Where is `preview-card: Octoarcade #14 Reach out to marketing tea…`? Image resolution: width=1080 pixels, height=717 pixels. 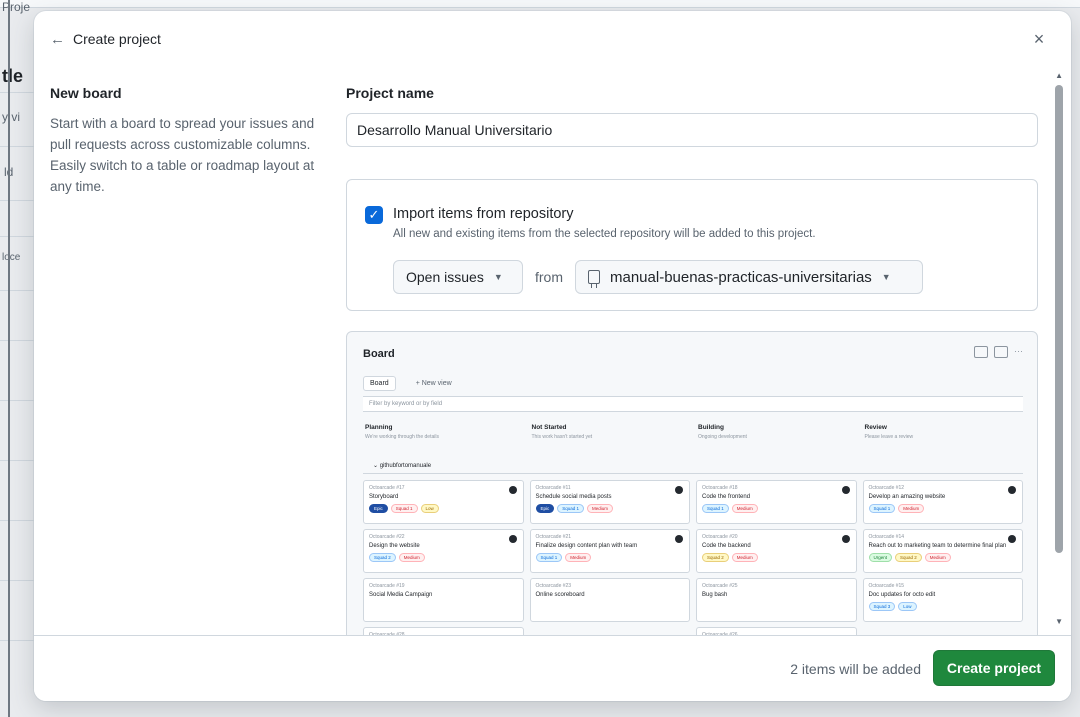 preview-card: Octoarcade #14 Reach out to marketing tea… is located at coordinates (942, 551).